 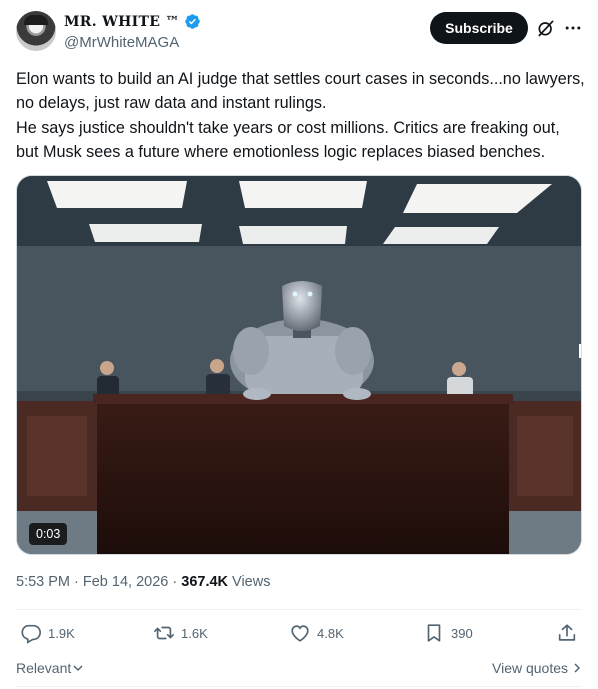 What do you see at coordinates (78, 668) in the screenshot?
I see `chevron-down-icon` at bounding box center [78, 668].